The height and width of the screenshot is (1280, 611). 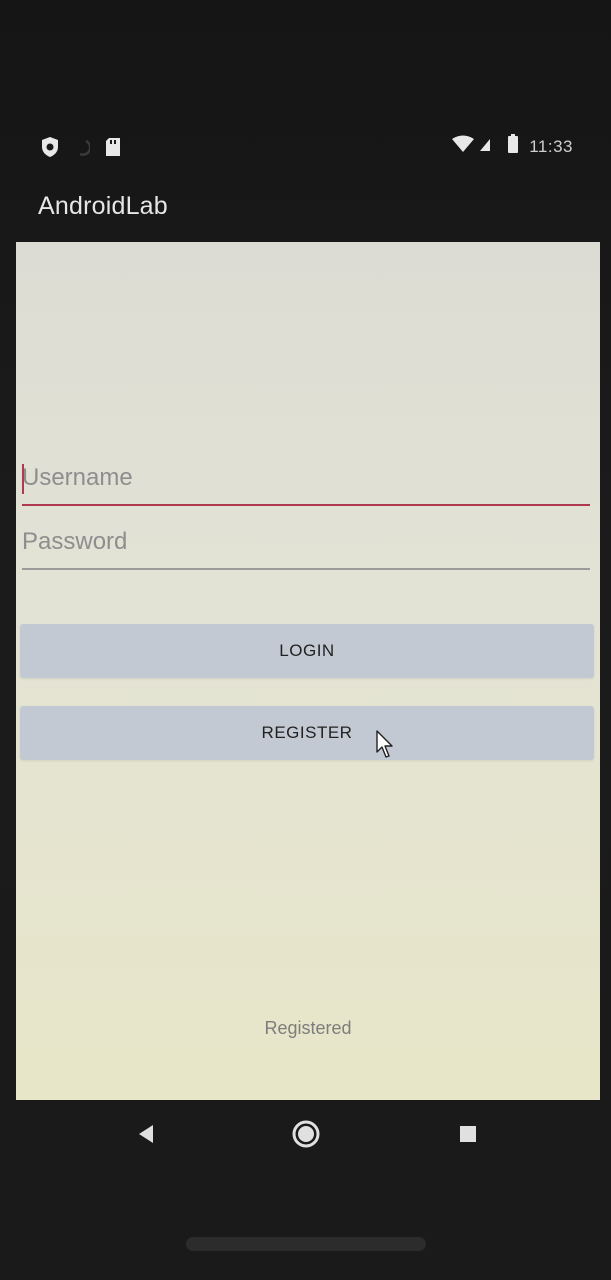 I want to click on username-field-container, so click(x=306, y=481).